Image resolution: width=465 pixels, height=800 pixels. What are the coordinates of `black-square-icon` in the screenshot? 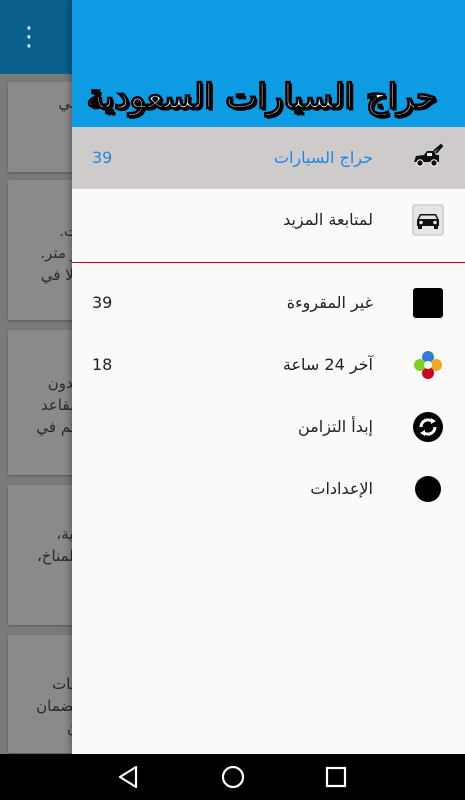 It's located at (428, 303).